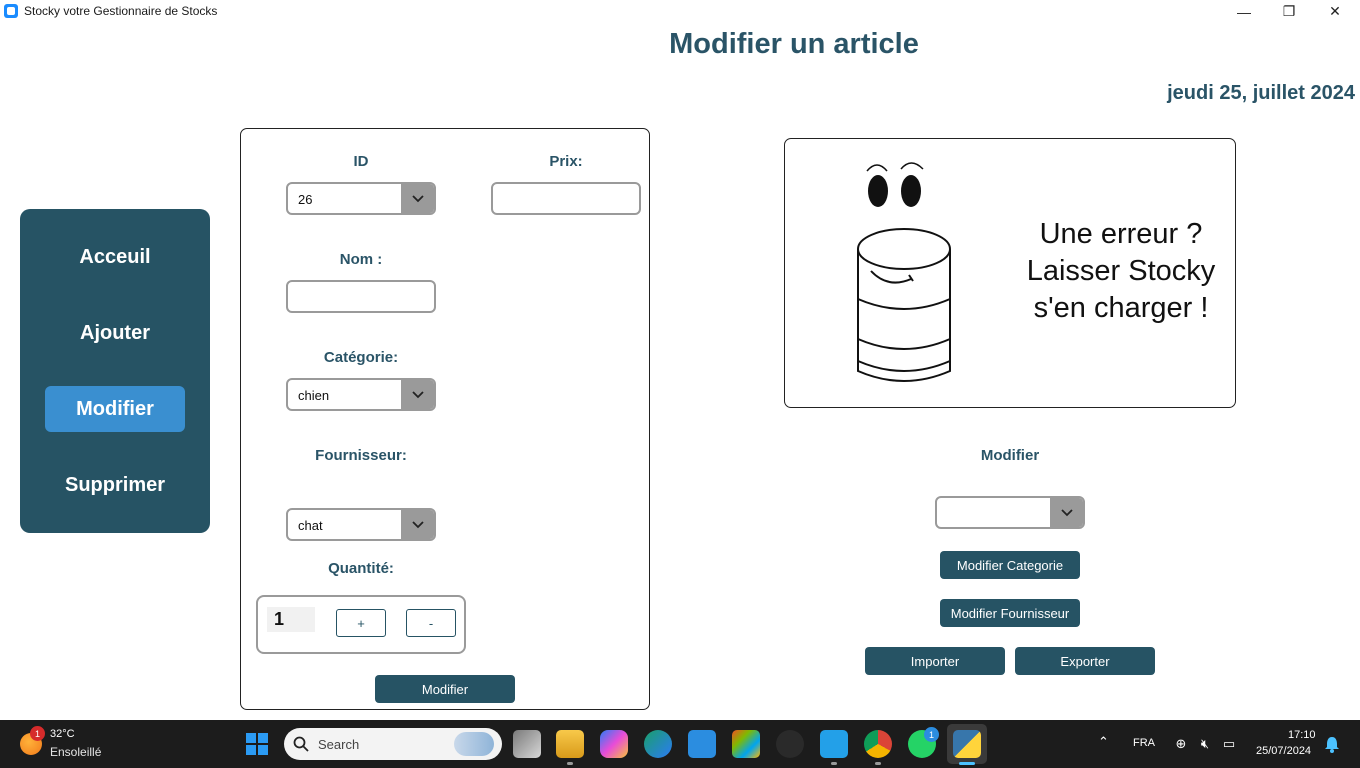 This screenshot has width=1360, height=768. I want to click on vscode-indicator, so click(834, 763).